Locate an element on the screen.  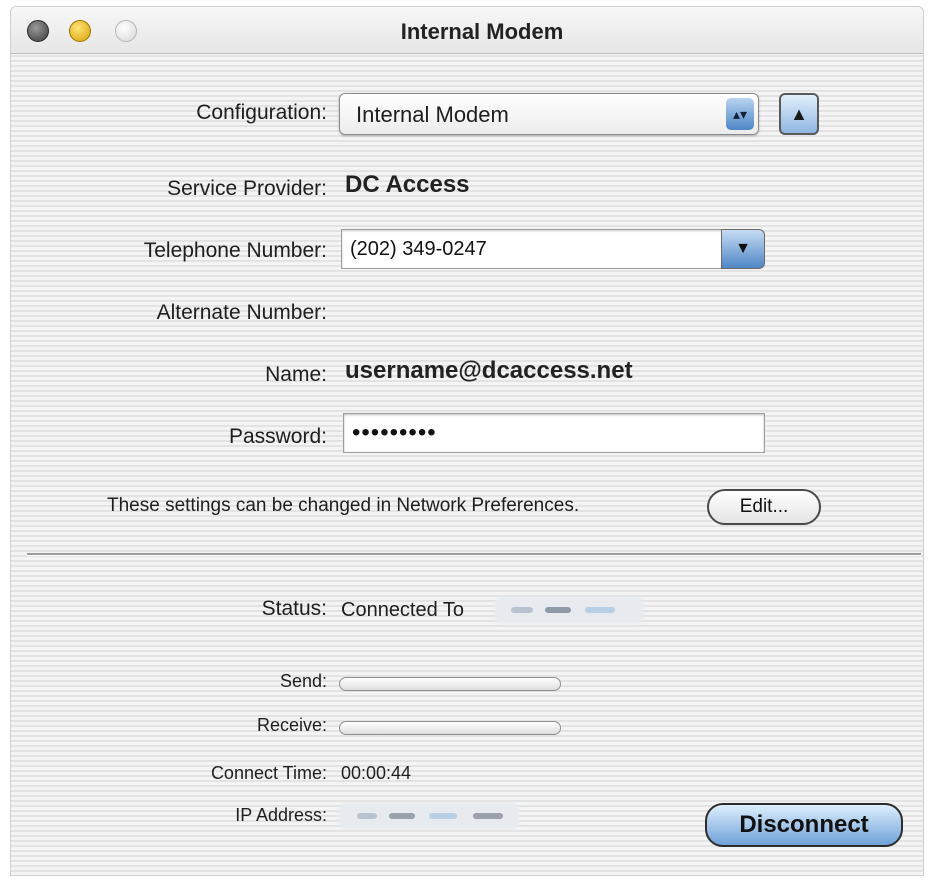
configuration-popup: Internal Modem ▴▾ is located at coordinates (549, 114).